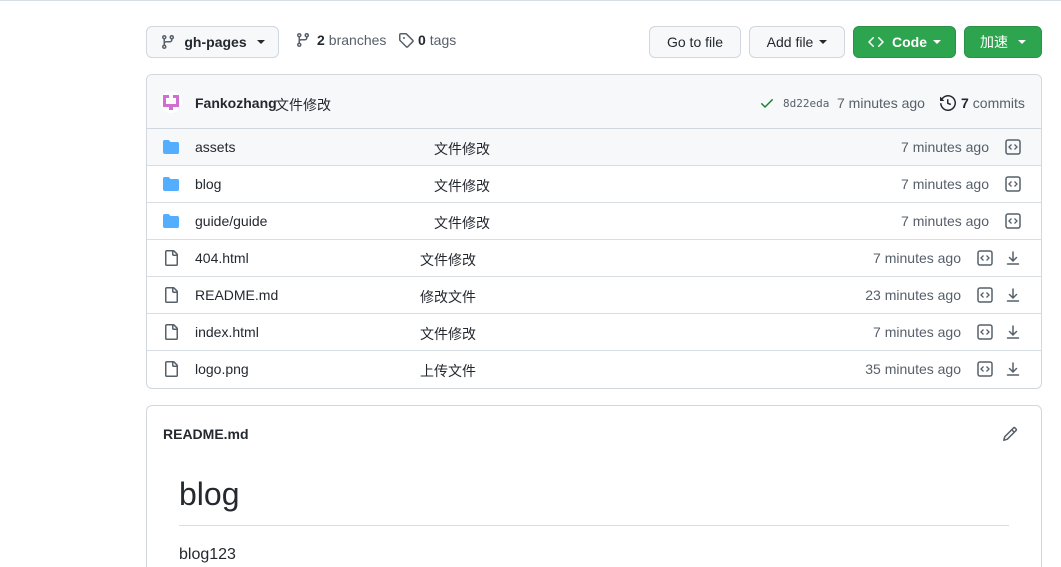 The height and width of the screenshot is (567, 1061). I want to click on file-commit-message: 修改文件, so click(448, 297).